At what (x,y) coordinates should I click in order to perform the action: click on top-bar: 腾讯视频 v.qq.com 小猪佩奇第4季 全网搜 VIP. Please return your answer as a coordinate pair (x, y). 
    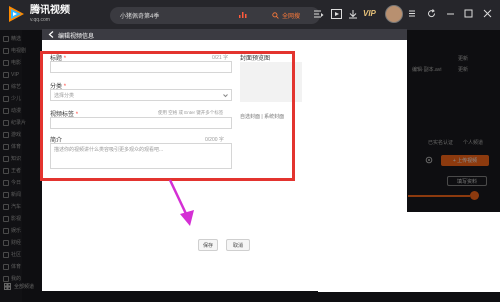
    Looking at the image, I should click on (250, 15).